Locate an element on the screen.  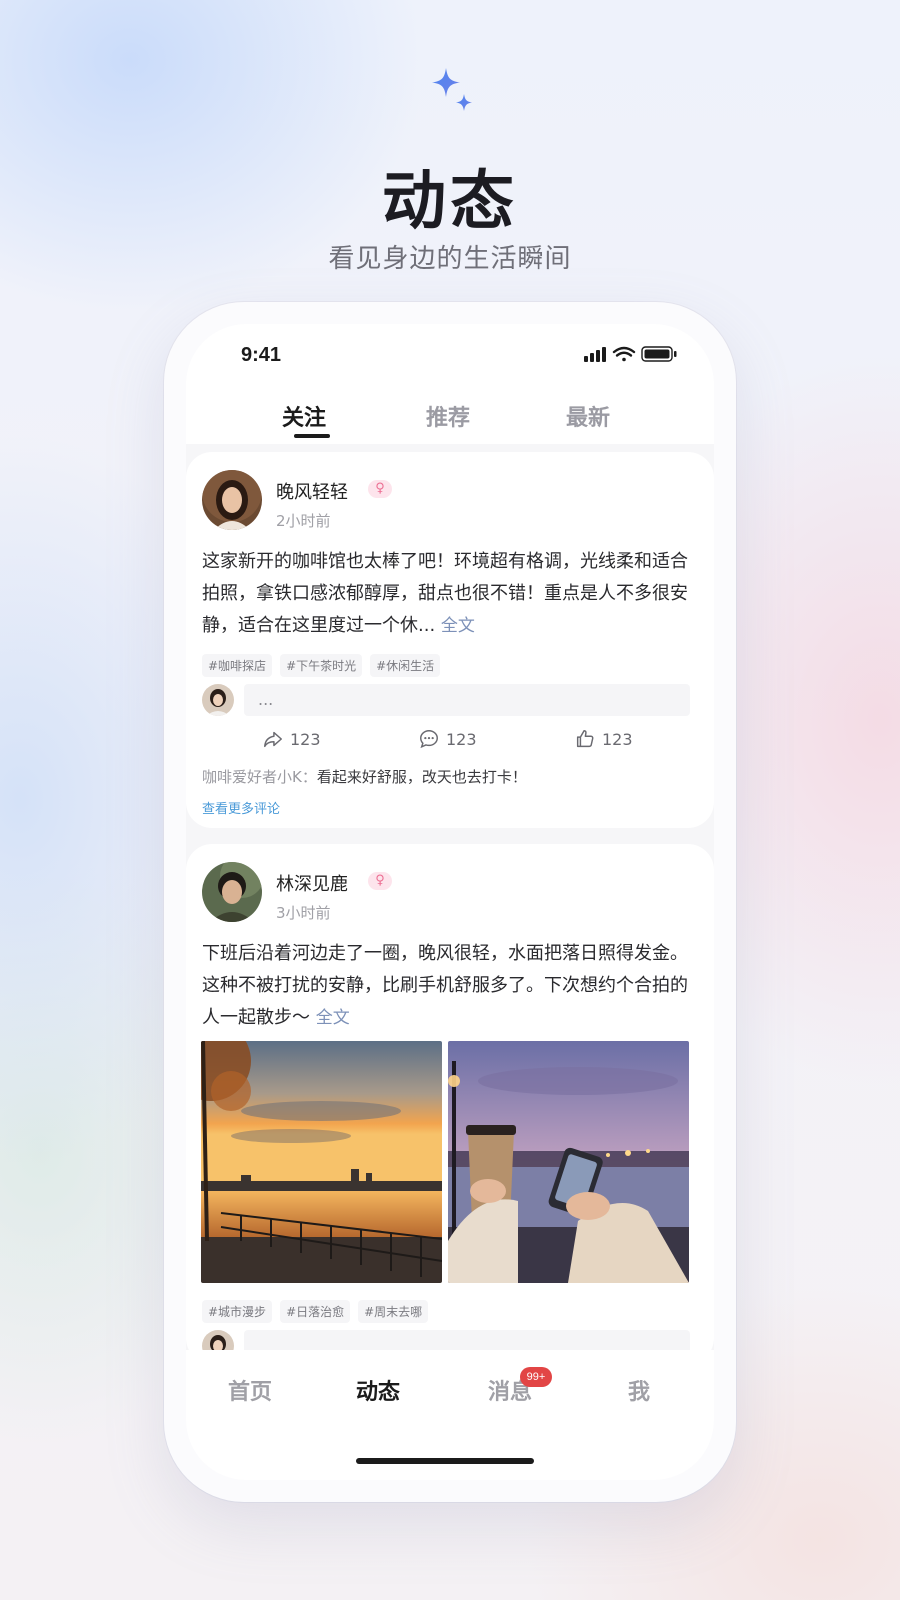
comment-text: 看起来好舒服，改天也去打卡！ is located at coordinates (421, 777).